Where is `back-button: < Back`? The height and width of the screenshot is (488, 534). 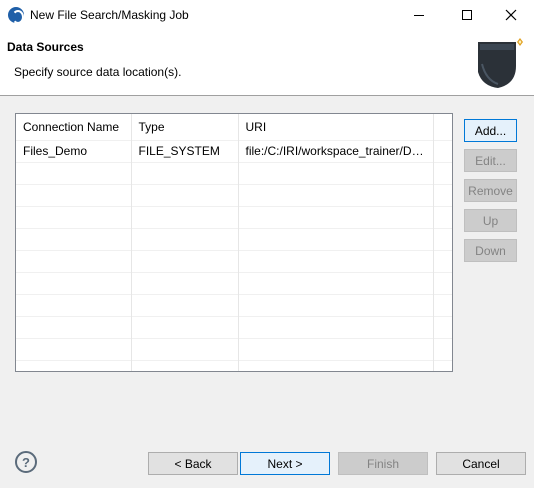 back-button: < Back is located at coordinates (193, 463).